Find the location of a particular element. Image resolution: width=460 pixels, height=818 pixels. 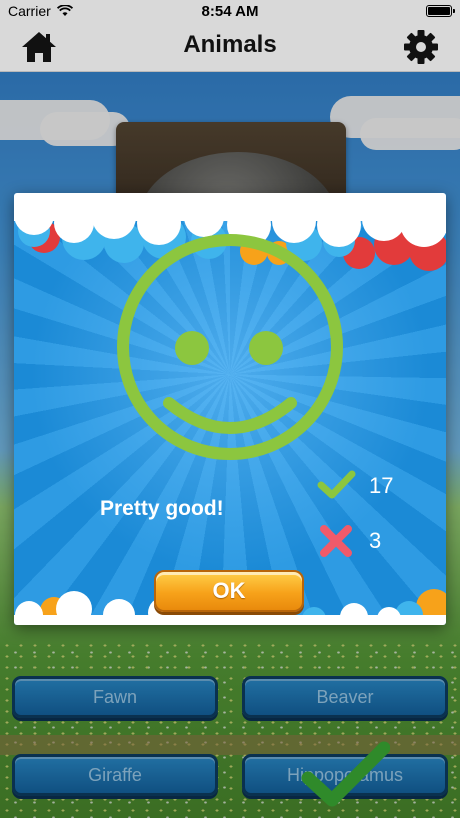

page-title: Animals is located at coordinates (230, 44).